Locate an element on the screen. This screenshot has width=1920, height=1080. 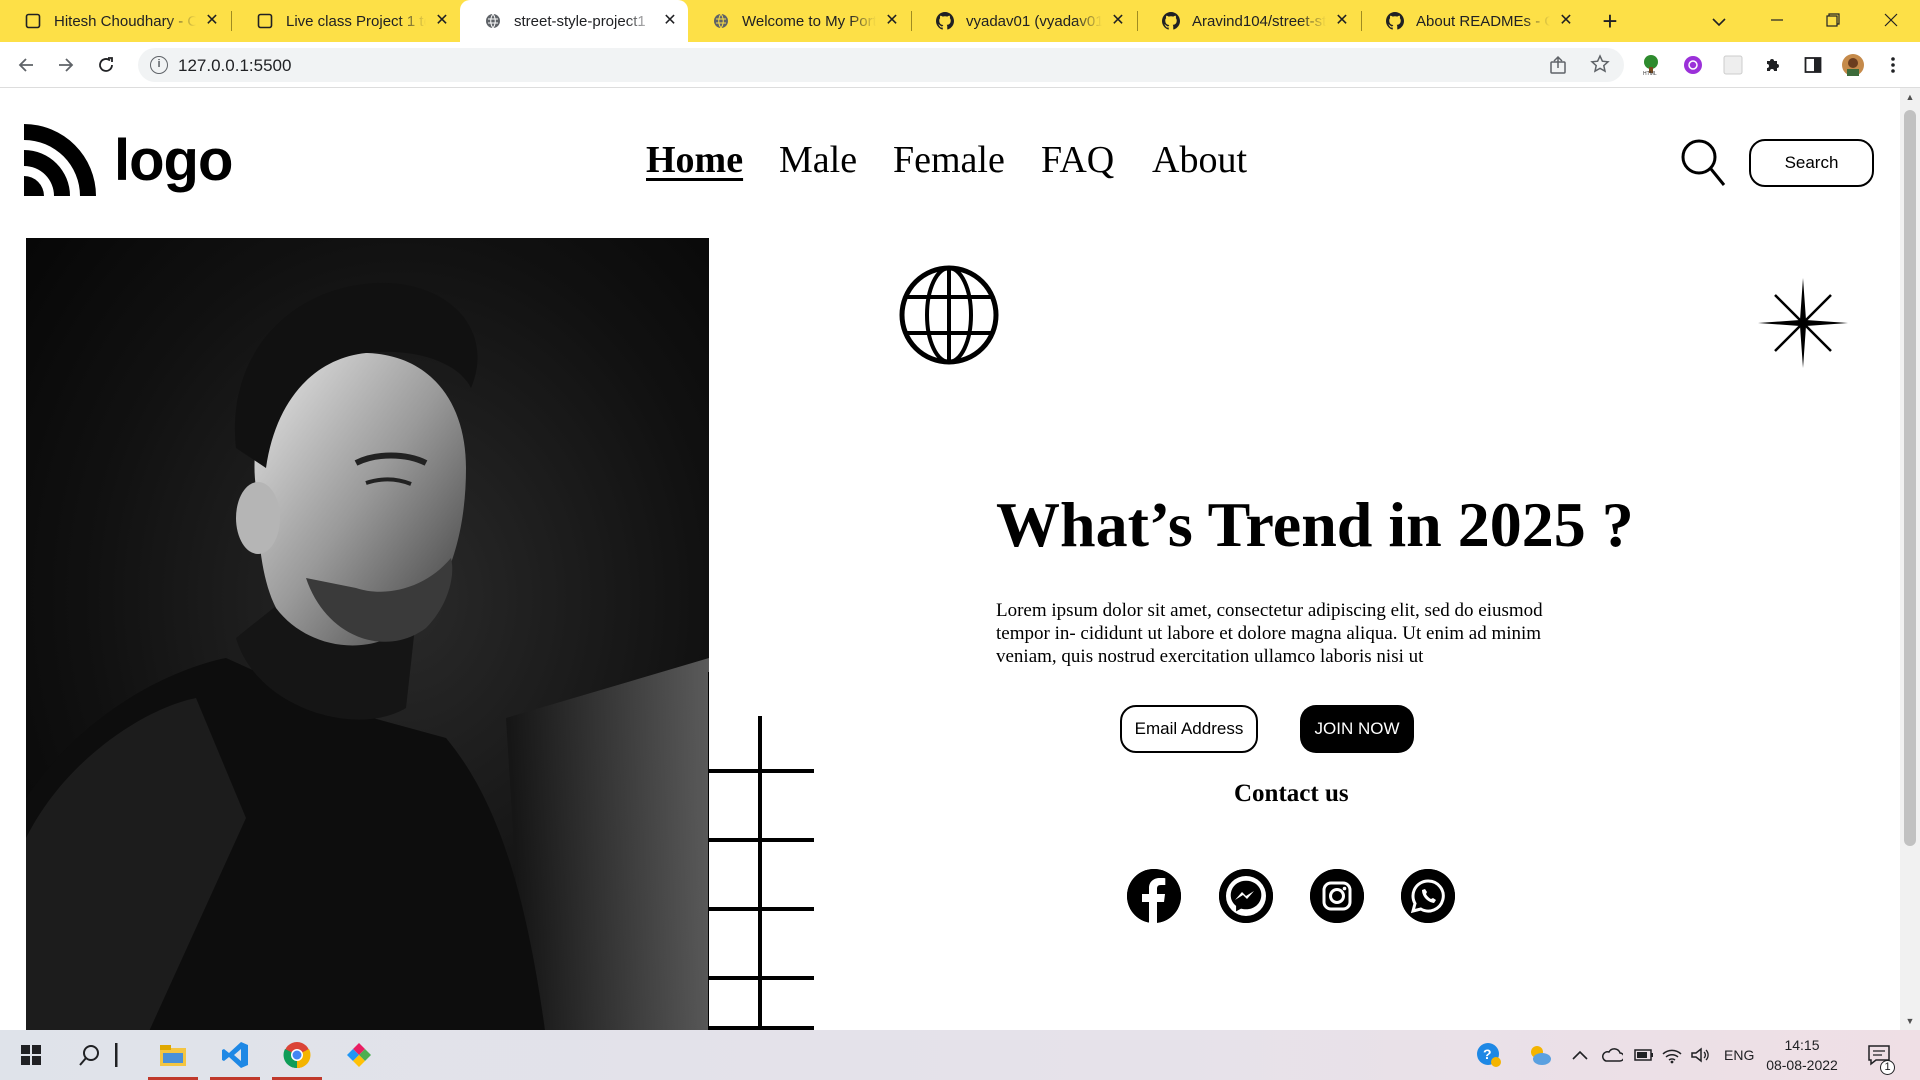
close-window-icon is located at coordinates (1891, 21).